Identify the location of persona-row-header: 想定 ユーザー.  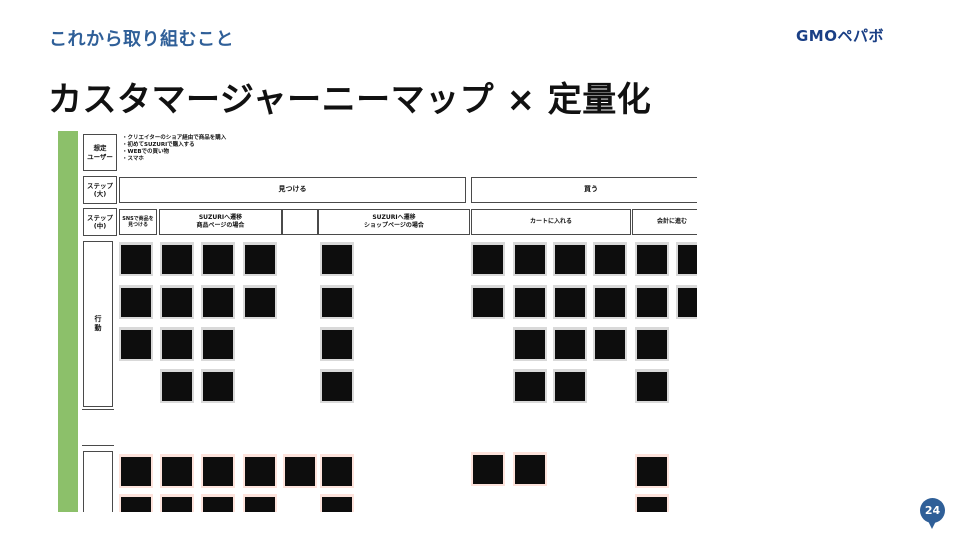
(100, 152).